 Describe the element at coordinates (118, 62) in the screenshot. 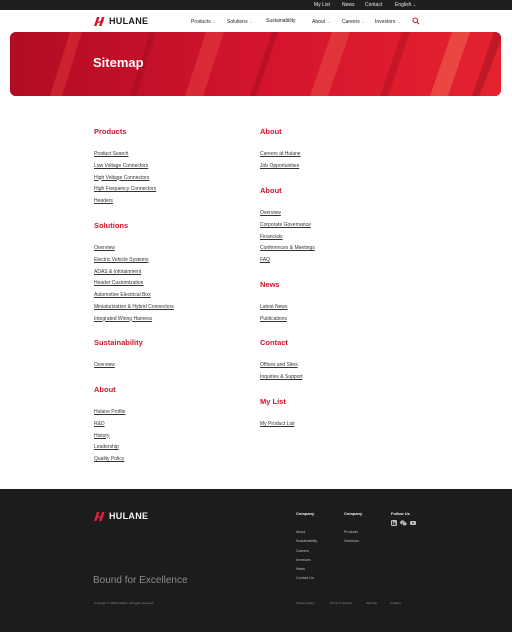

I see `page-title: Sitemap` at that location.